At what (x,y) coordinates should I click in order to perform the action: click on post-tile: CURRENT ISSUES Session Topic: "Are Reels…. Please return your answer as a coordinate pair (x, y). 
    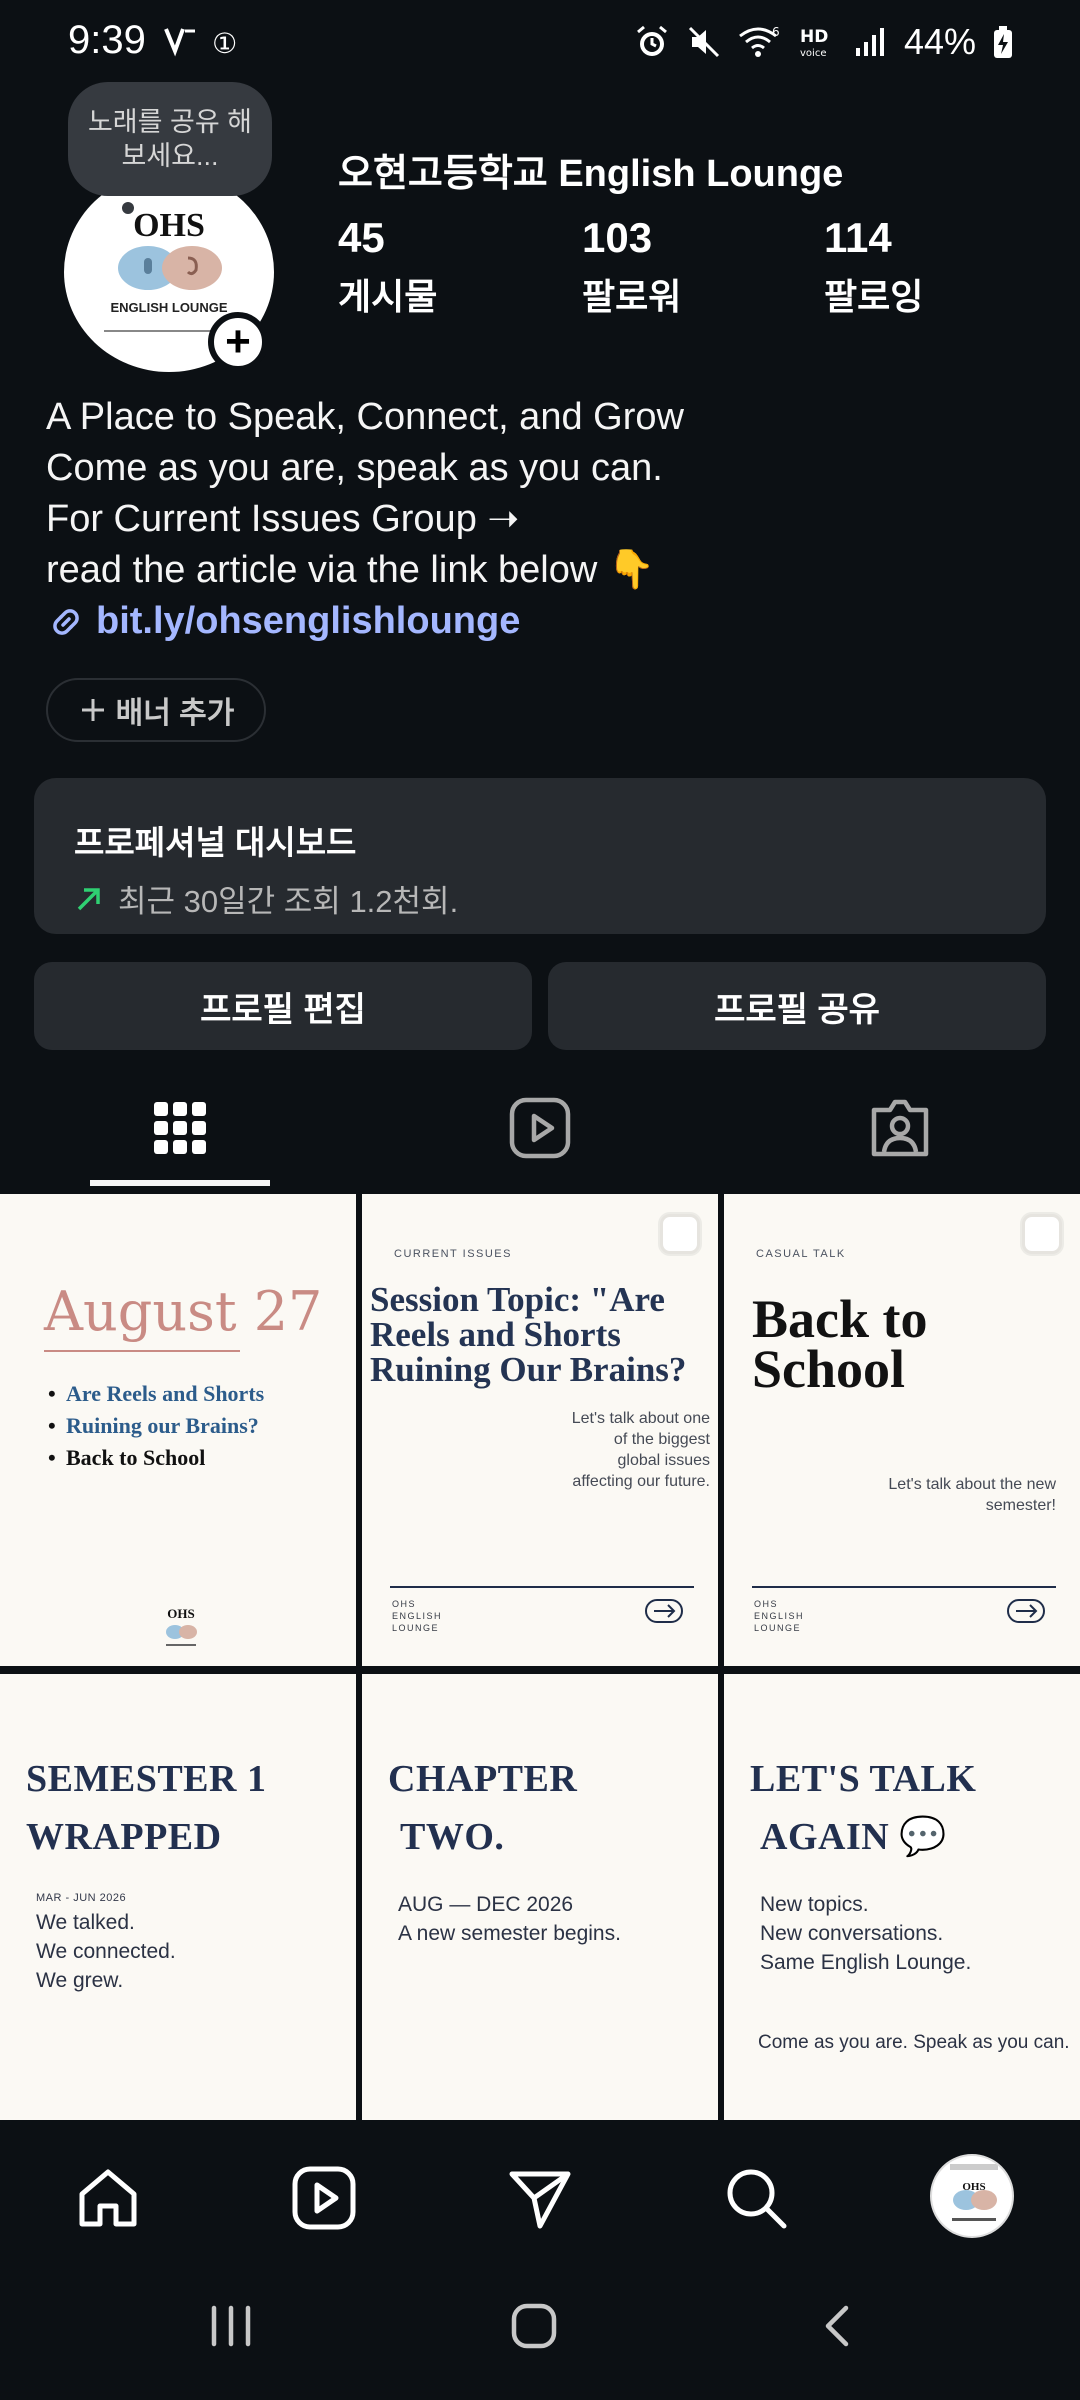
    Looking at the image, I should click on (540, 1430).